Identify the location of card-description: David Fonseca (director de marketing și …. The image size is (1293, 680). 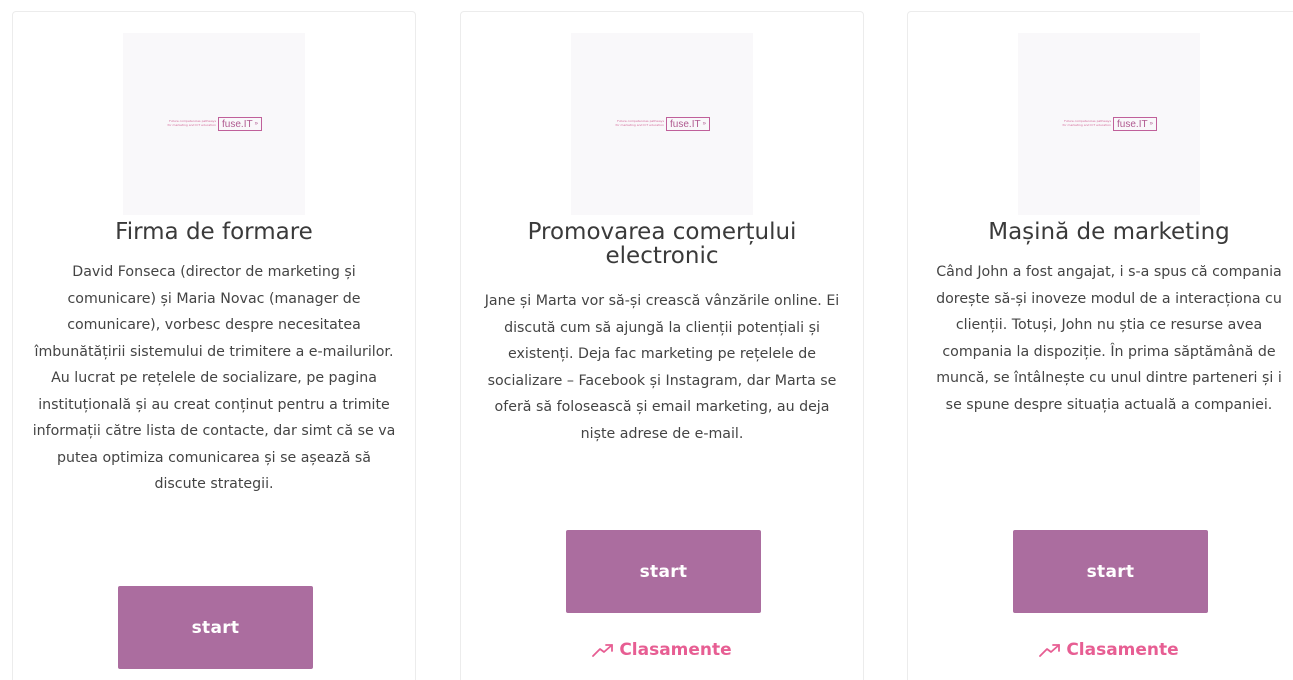
(214, 378).